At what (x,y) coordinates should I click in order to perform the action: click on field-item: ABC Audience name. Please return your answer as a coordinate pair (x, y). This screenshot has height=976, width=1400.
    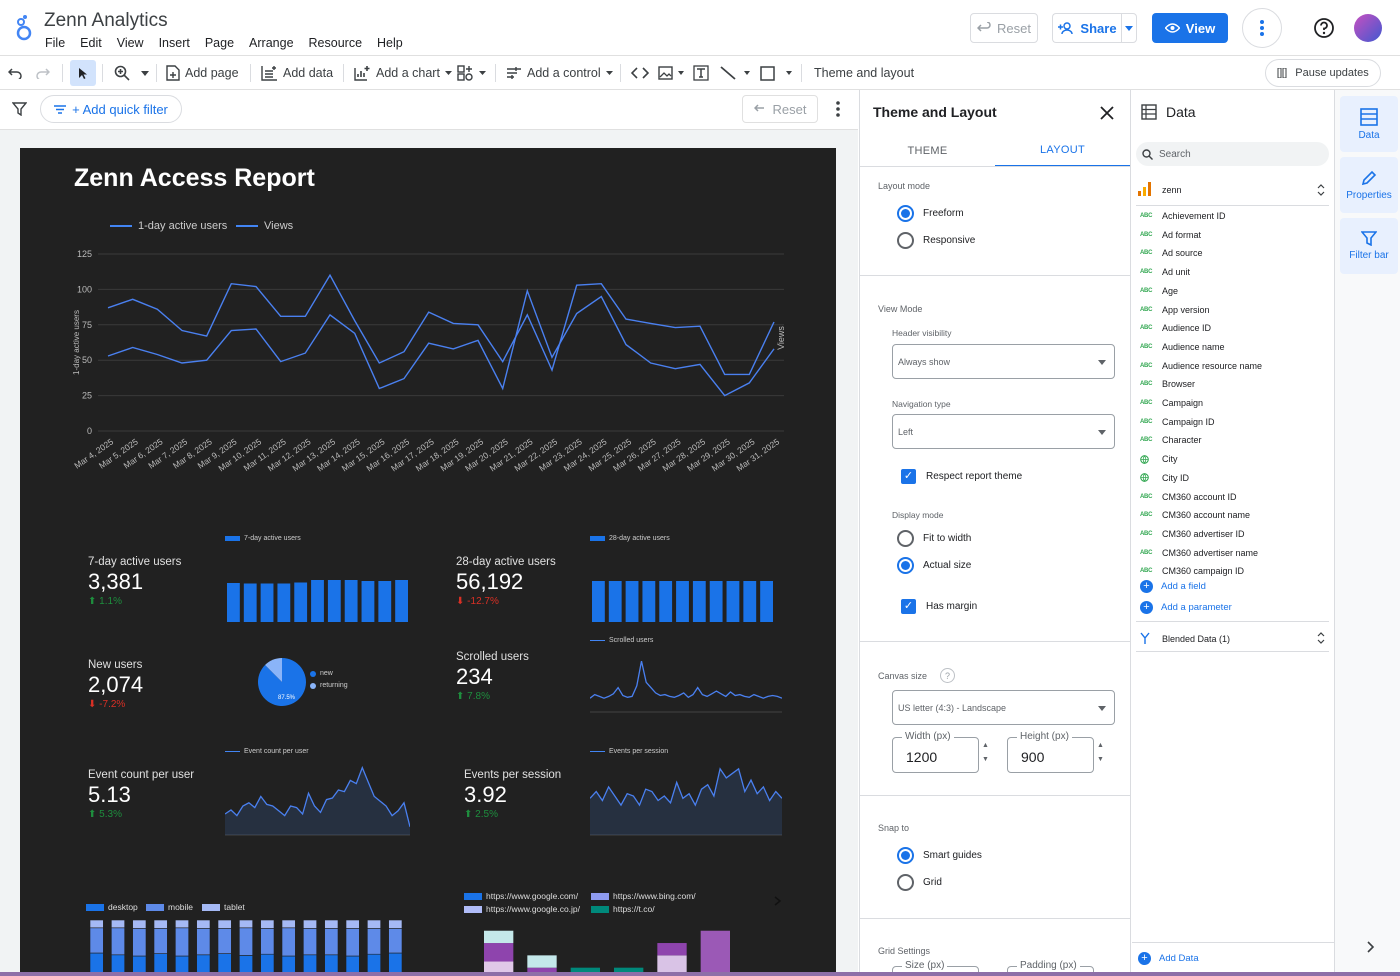
    Looking at the image, I should click on (1182, 347).